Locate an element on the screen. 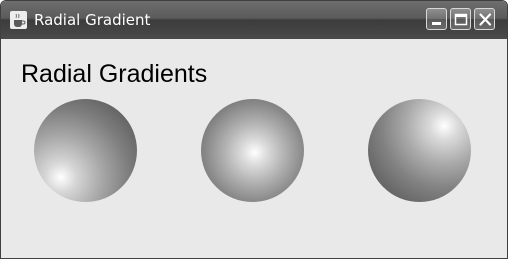 The width and height of the screenshot is (508, 259). close-button is located at coordinates (484, 19).